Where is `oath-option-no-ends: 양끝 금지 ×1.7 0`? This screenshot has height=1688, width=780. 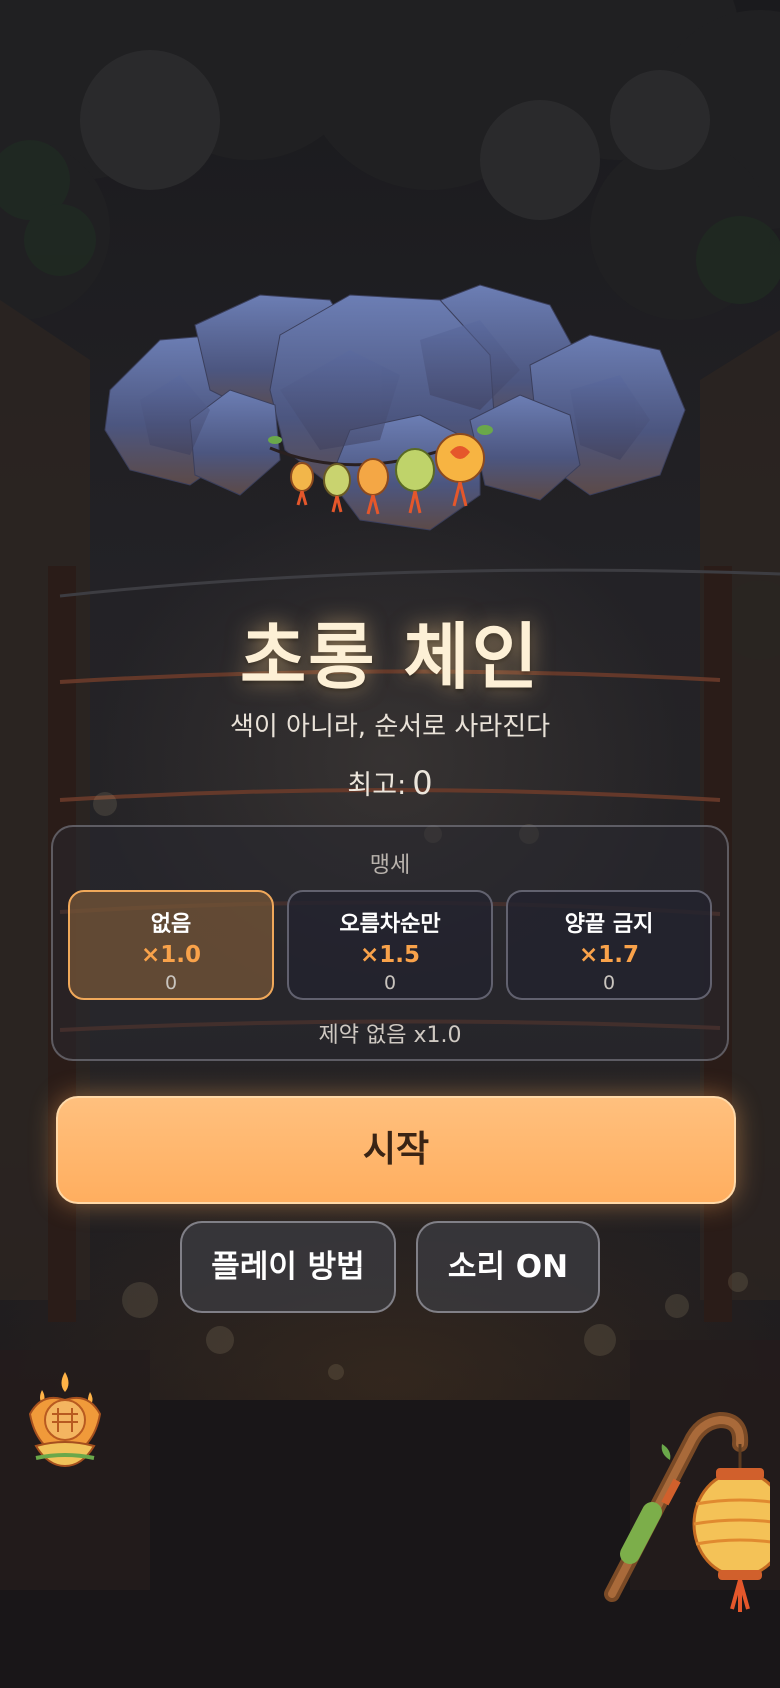 oath-option-no-ends: 양끝 금지 ×1.7 0 is located at coordinates (609, 945).